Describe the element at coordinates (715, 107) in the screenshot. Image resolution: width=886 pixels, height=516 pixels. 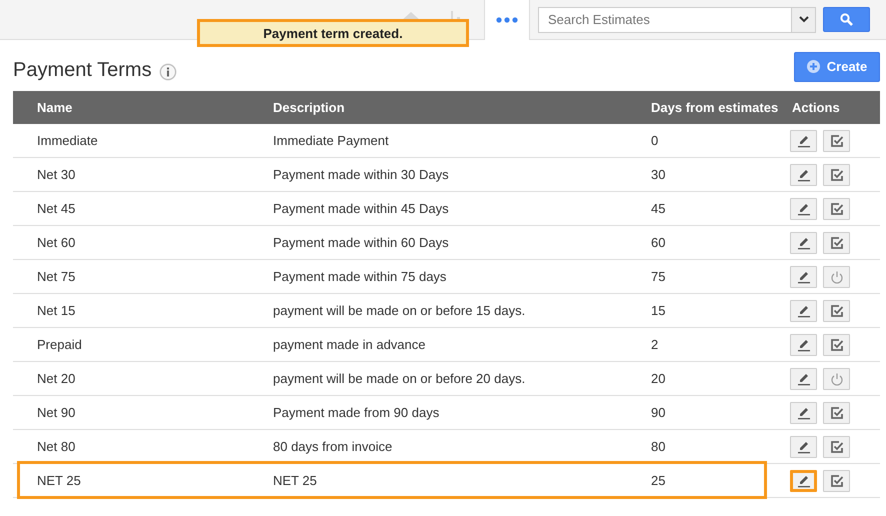
I see `column-header: Days from estimates` at that location.